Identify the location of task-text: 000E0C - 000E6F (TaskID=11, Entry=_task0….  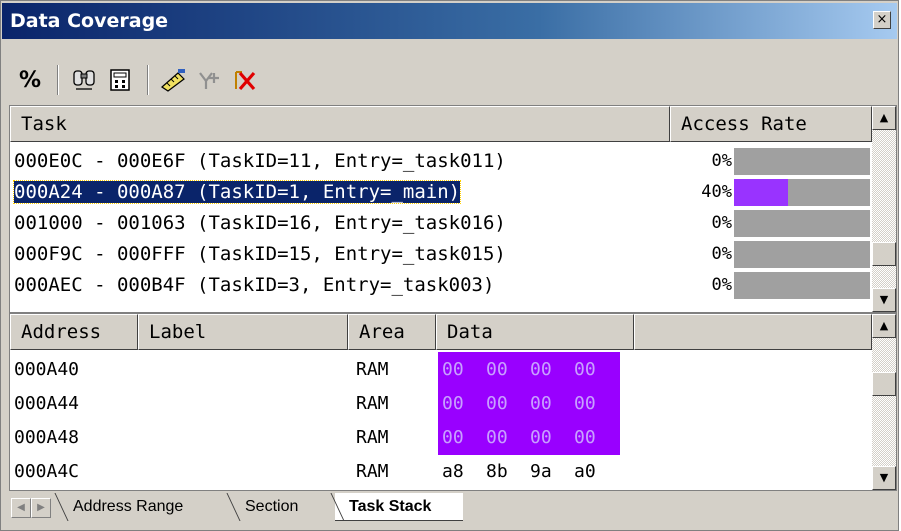
(260, 161).